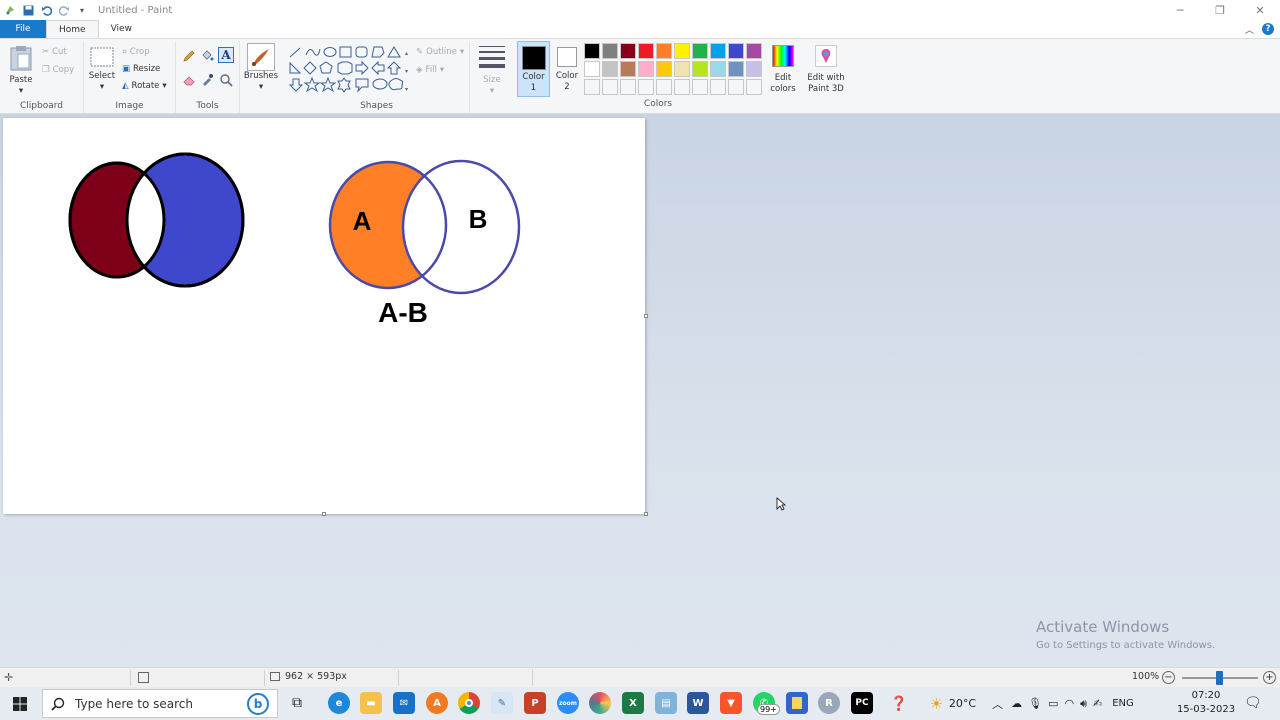 Image resolution: width=1280 pixels, height=720 pixels. What do you see at coordinates (1016, 703) in the screenshot?
I see `onedrive-icon: ☁` at bounding box center [1016, 703].